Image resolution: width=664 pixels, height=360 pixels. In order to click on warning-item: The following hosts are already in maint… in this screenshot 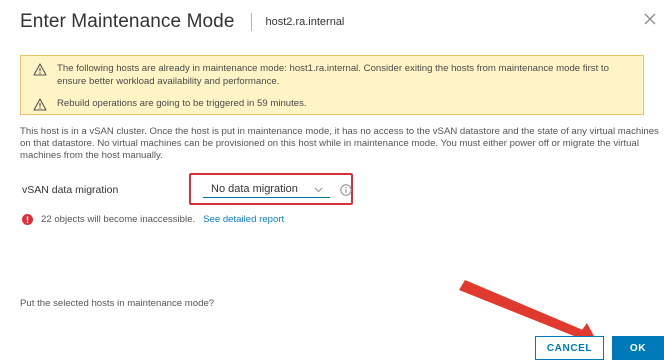, I will do `click(333, 75)`.